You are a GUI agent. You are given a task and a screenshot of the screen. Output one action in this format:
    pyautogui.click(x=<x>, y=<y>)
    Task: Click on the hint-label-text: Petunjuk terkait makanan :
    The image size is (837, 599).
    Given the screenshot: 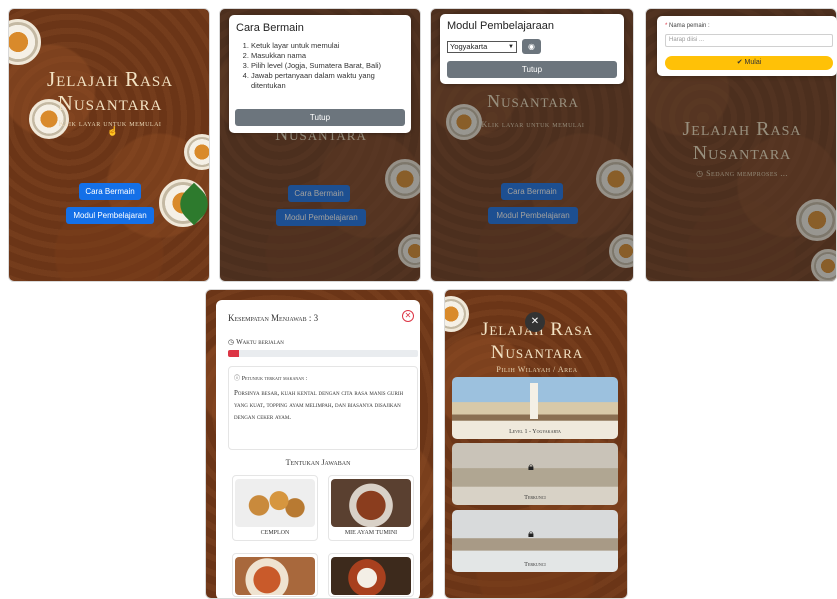 What is the action you would take?
    pyautogui.click(x=274, y=379)
    